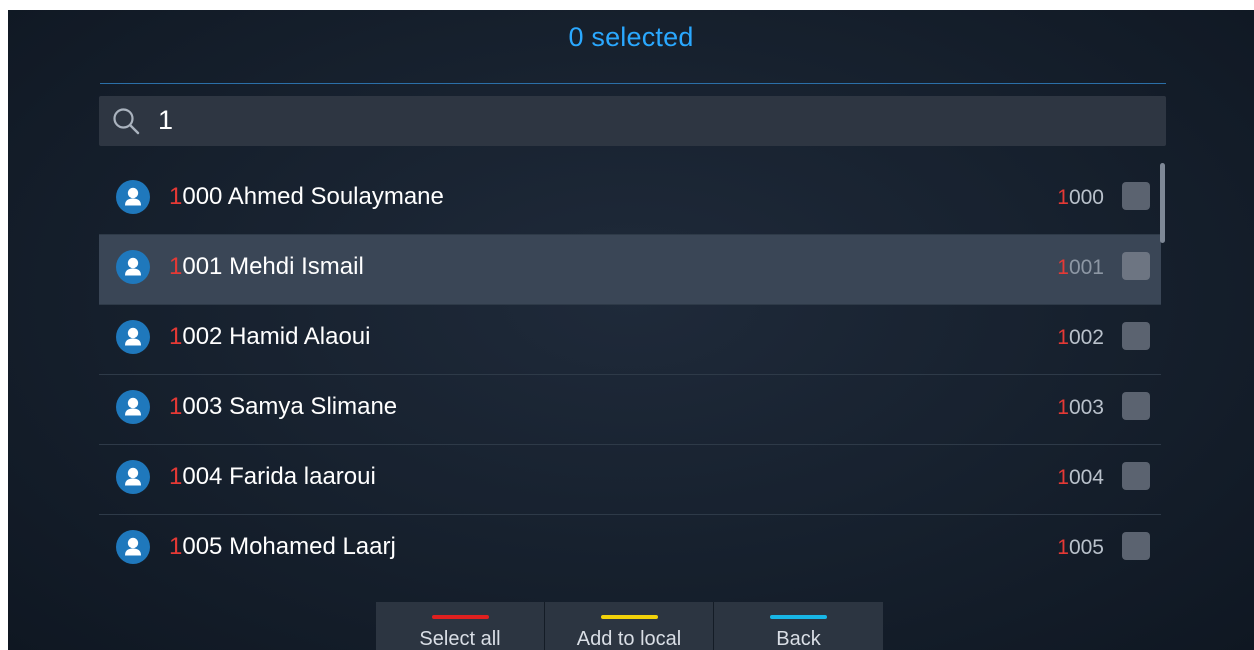 The image size is (1254, 650). I want to click on back-button: Back, so click(798, 626).